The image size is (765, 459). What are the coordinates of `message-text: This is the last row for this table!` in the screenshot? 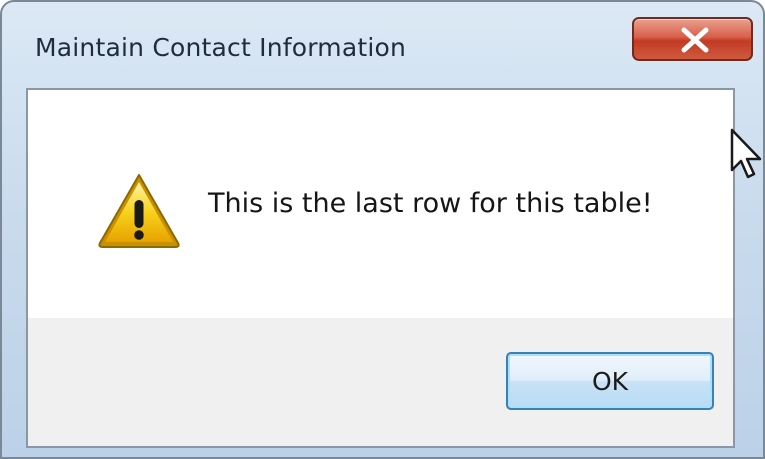 It's located at (430, 203).